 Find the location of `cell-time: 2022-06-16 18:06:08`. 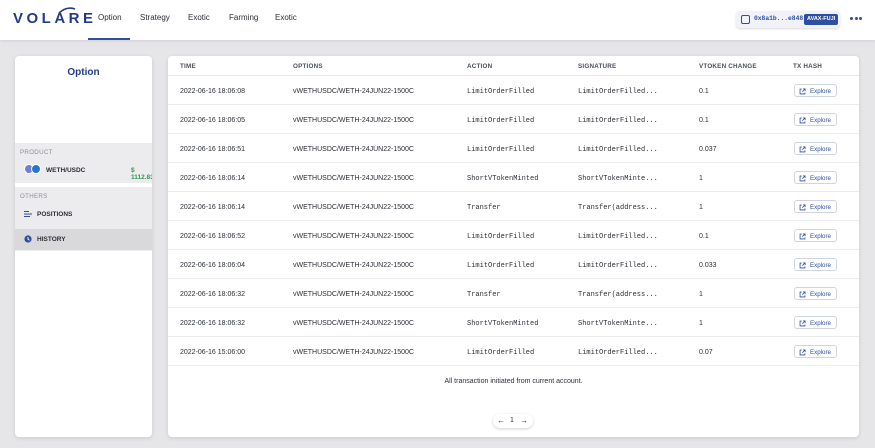

cell-time: 2022-06-16 18:06:08 is located at coordinates (212, 91).